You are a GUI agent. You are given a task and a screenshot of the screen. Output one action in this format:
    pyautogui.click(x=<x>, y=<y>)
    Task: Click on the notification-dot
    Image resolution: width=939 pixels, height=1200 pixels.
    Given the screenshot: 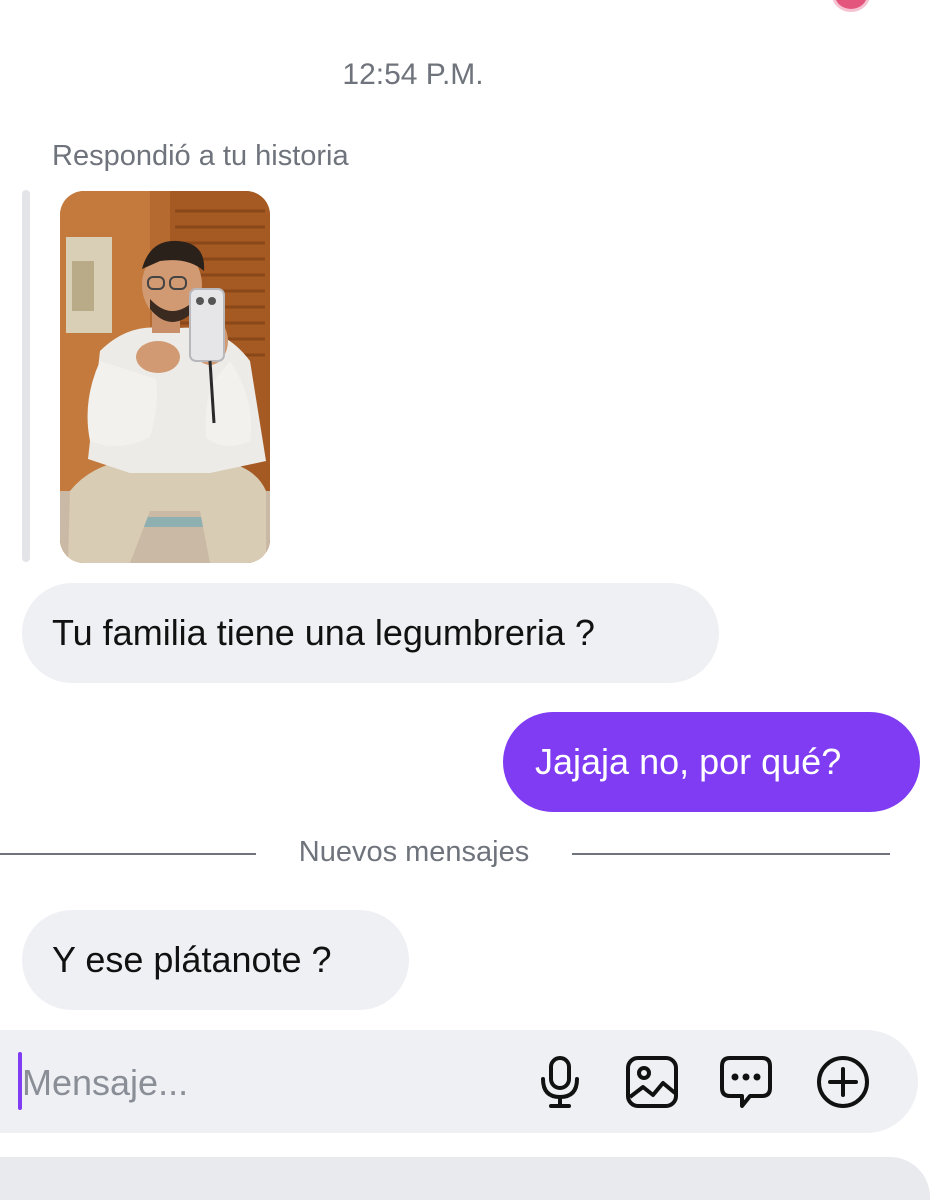 What is the action you would take?
    pyautogui.click(x=851, y=6)
    